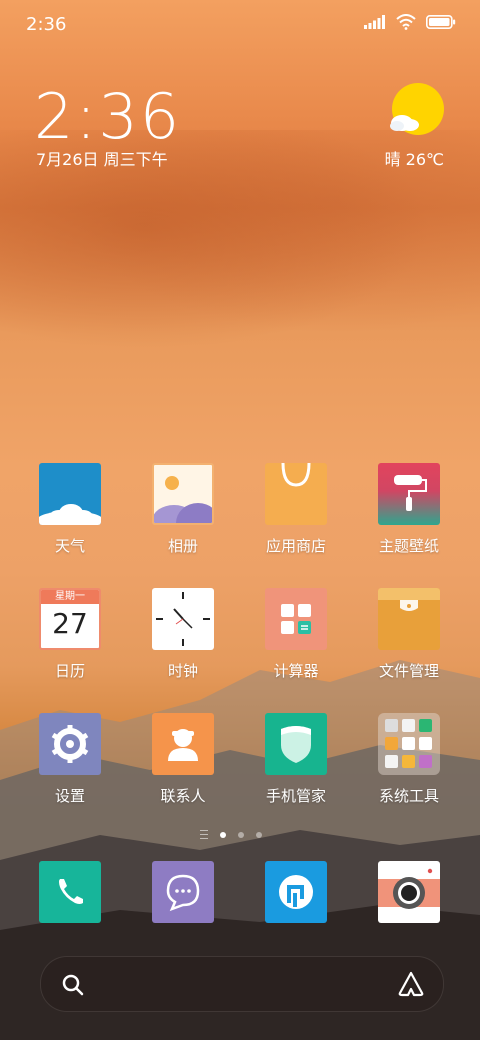  What do you see at coordinates (183, 744) in the screenshot?
I see `contacts-icon` at bounding box center [183, 744].